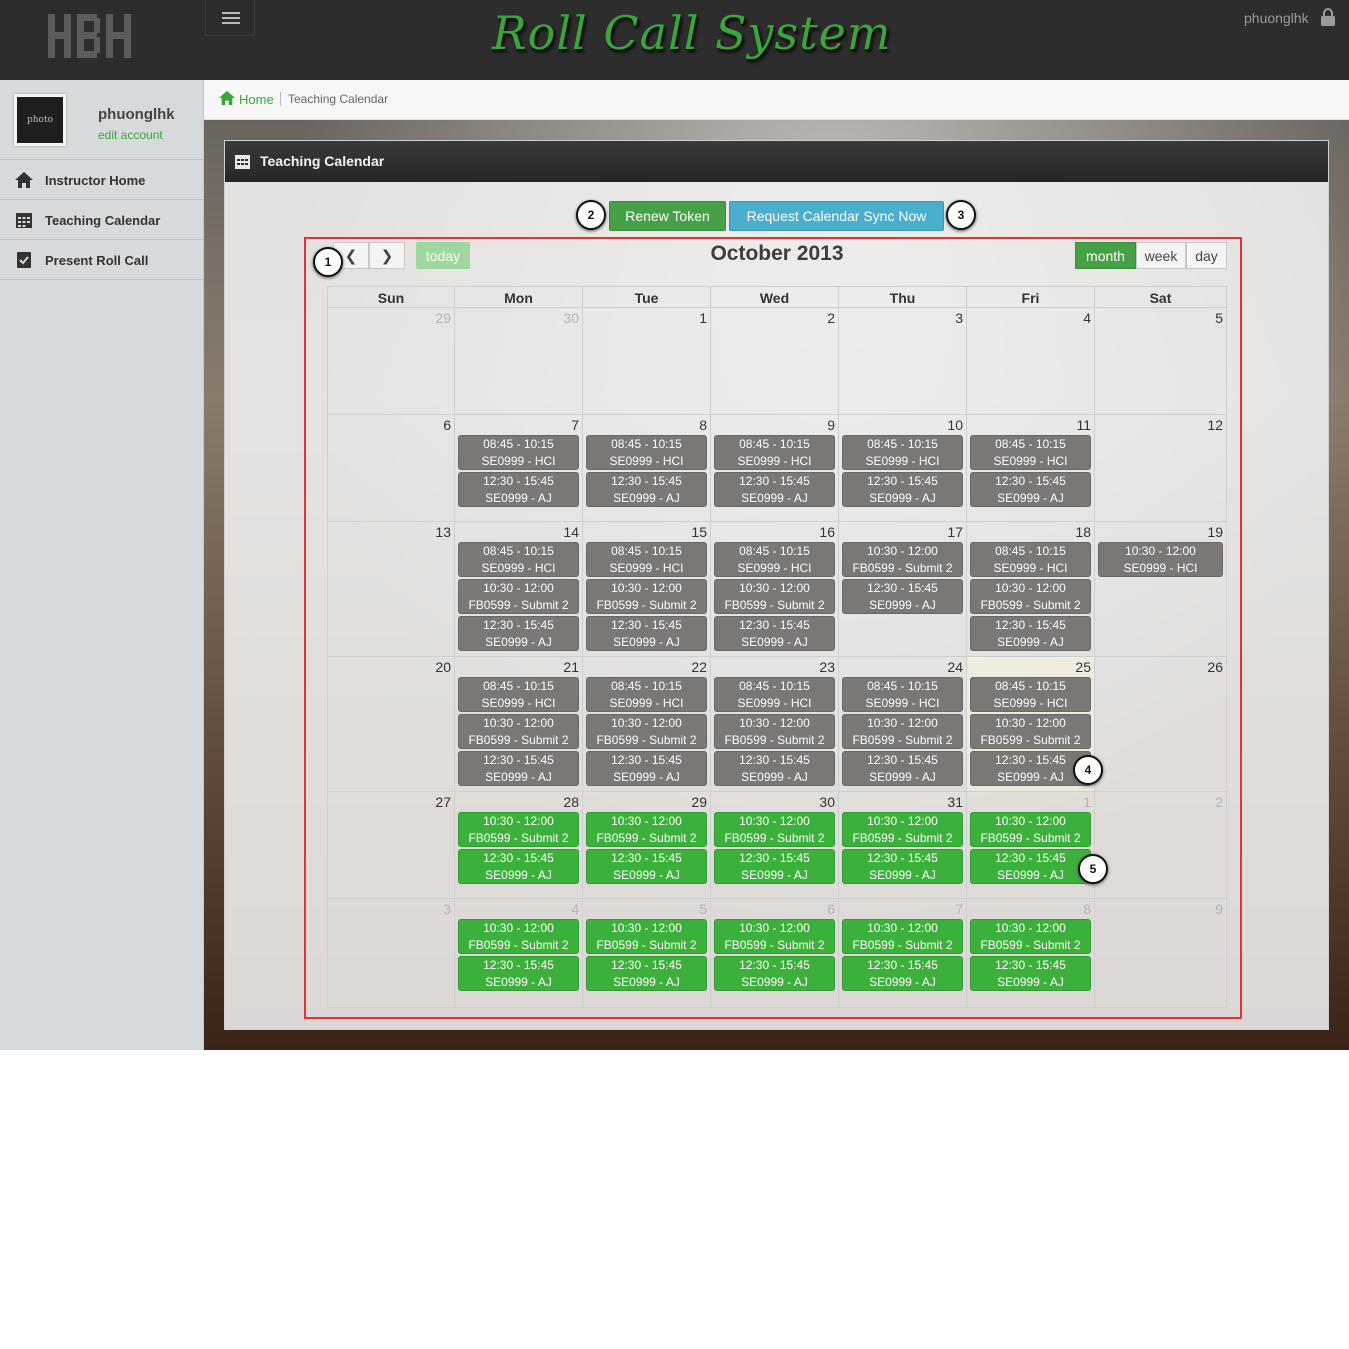 Image resolution: width=1349 pixels, height=1349 pixels. Describe the element at coordinates (1206, 255) in the screenshot. I see `view-day-button: day` at that location.